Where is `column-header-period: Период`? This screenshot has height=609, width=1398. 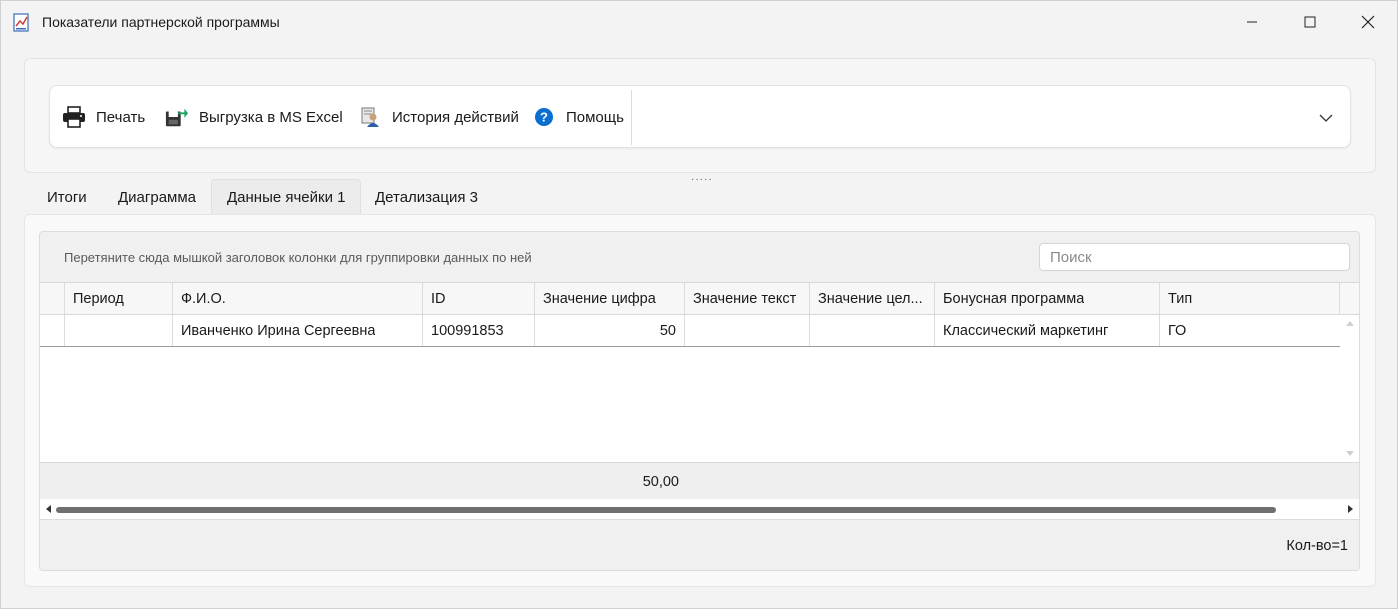
column-header-period: Период is located at coordinates (119, 298).